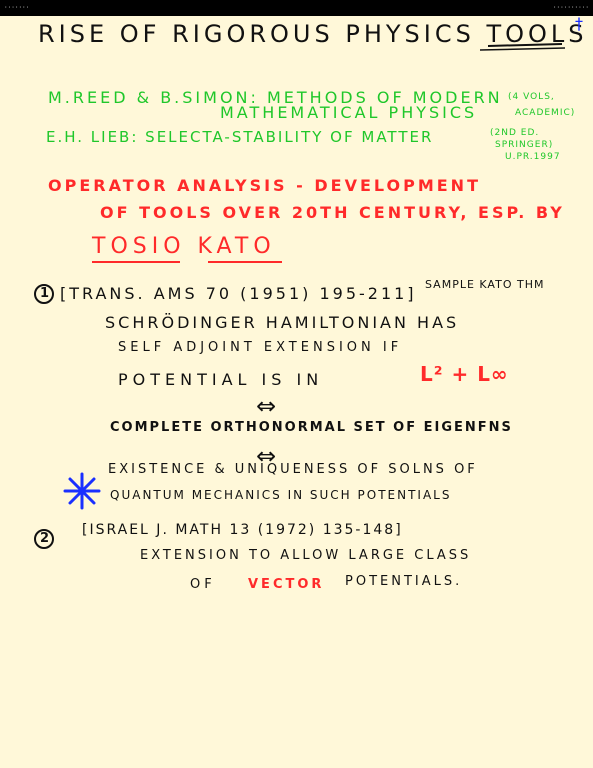  Describe the element at coordinates (515, 133) in the screenshot. I see `ref-lieb-note1: (2ND ED.` at that location.